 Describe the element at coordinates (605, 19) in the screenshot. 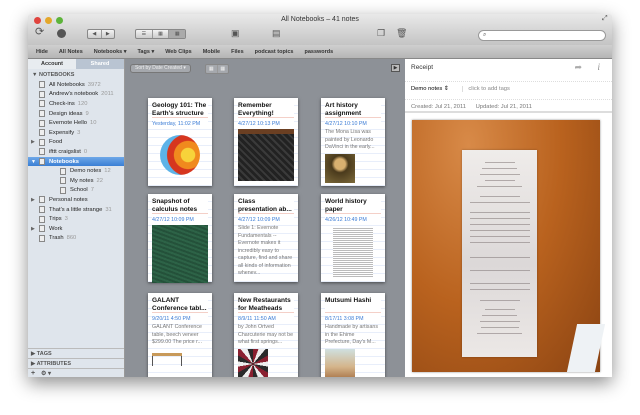

I see `fullscreen-icon: ⤢` at that location.